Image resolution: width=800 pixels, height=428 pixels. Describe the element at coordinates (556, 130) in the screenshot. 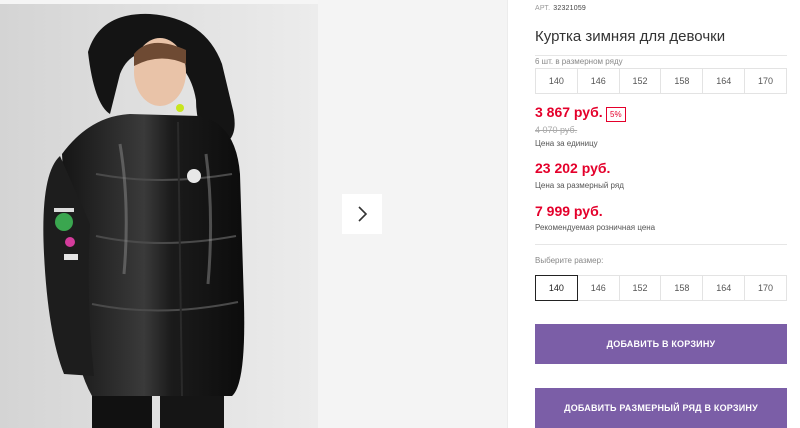

I see `old-price: 4 070 руб.` at that location.